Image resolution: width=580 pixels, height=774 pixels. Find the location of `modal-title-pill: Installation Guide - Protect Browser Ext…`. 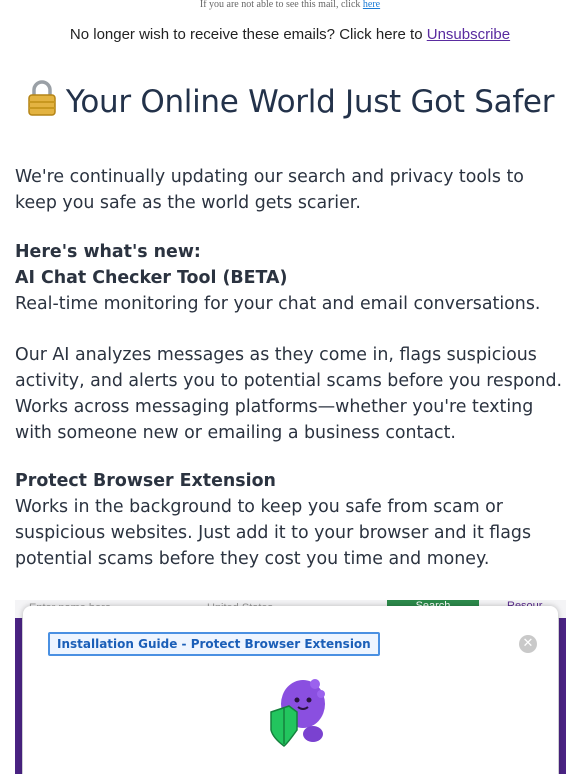

modal-title-pill: Installation Guide - Protect Browser Ext… is located at coordinates (214, 644).